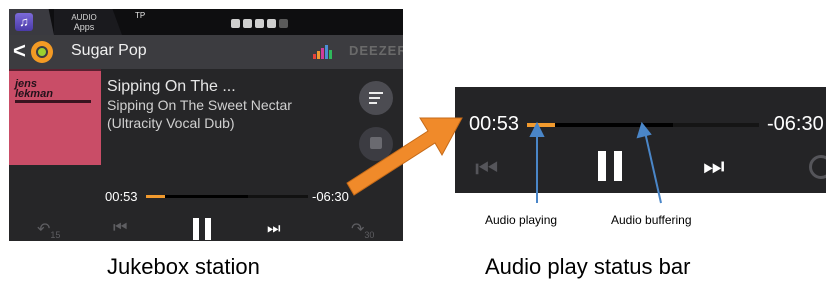 Image resolution: width=826 pixels, height=284 pixels. What do you see at coordinates (120, 228) in the screenshot?
I see `previous-icon: ⏮` at bounding box center [120, 228].